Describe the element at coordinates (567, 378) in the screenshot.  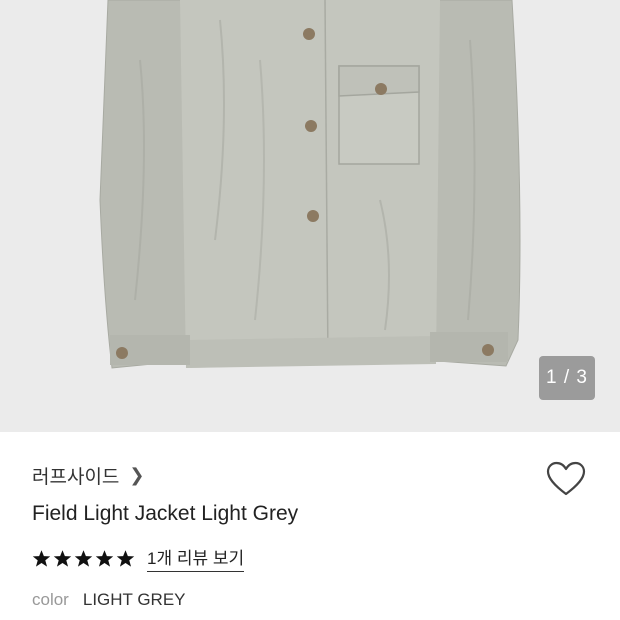
I see `image-counter: 1 / 3` at that location.